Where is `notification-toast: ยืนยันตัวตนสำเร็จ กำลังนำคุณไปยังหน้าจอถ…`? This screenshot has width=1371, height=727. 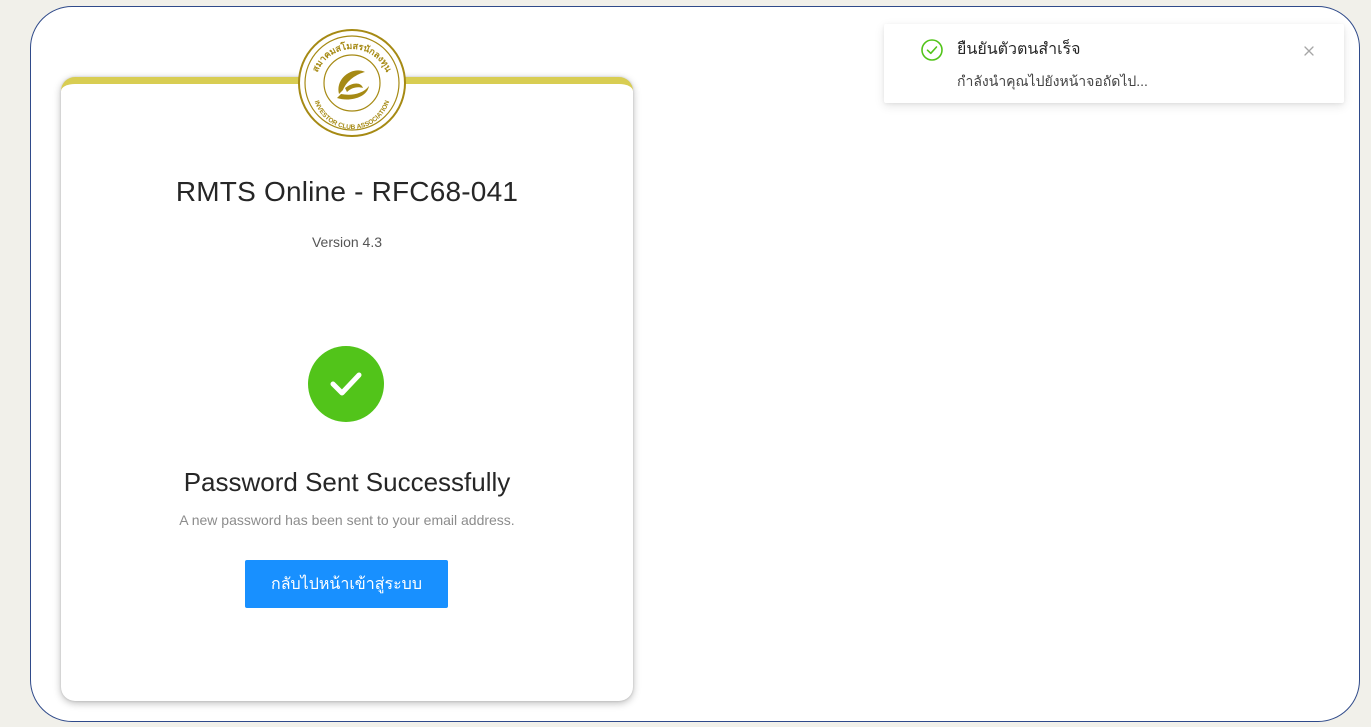
notification-toast: ยืนยันตัวตนสำเร็จ กำลังนำคุณไปยังหน้าจอถ… is located at coordinates (1114, 63).